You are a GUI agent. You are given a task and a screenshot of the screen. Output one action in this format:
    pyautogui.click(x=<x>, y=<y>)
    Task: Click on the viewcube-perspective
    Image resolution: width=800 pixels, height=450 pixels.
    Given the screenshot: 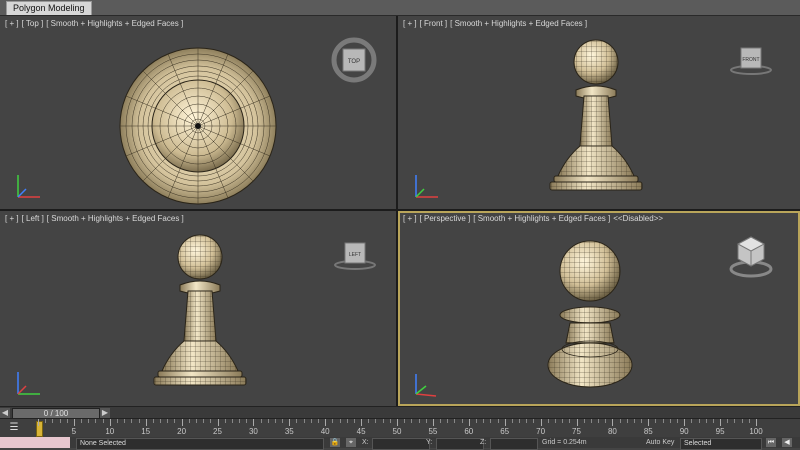 What is the action you would take?
    pyautogui.click(x=751, y=256)
    